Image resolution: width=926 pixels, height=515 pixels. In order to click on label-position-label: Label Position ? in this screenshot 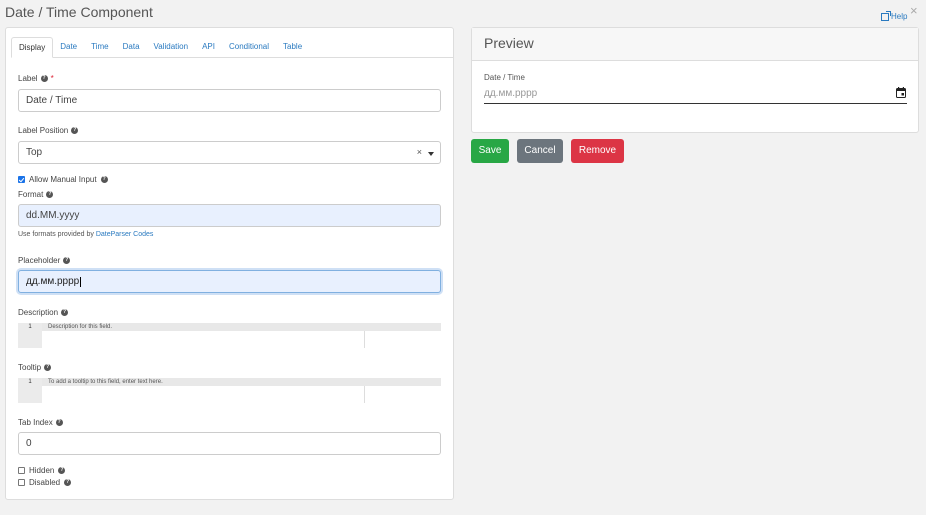, I will do `click(48, 130)`.